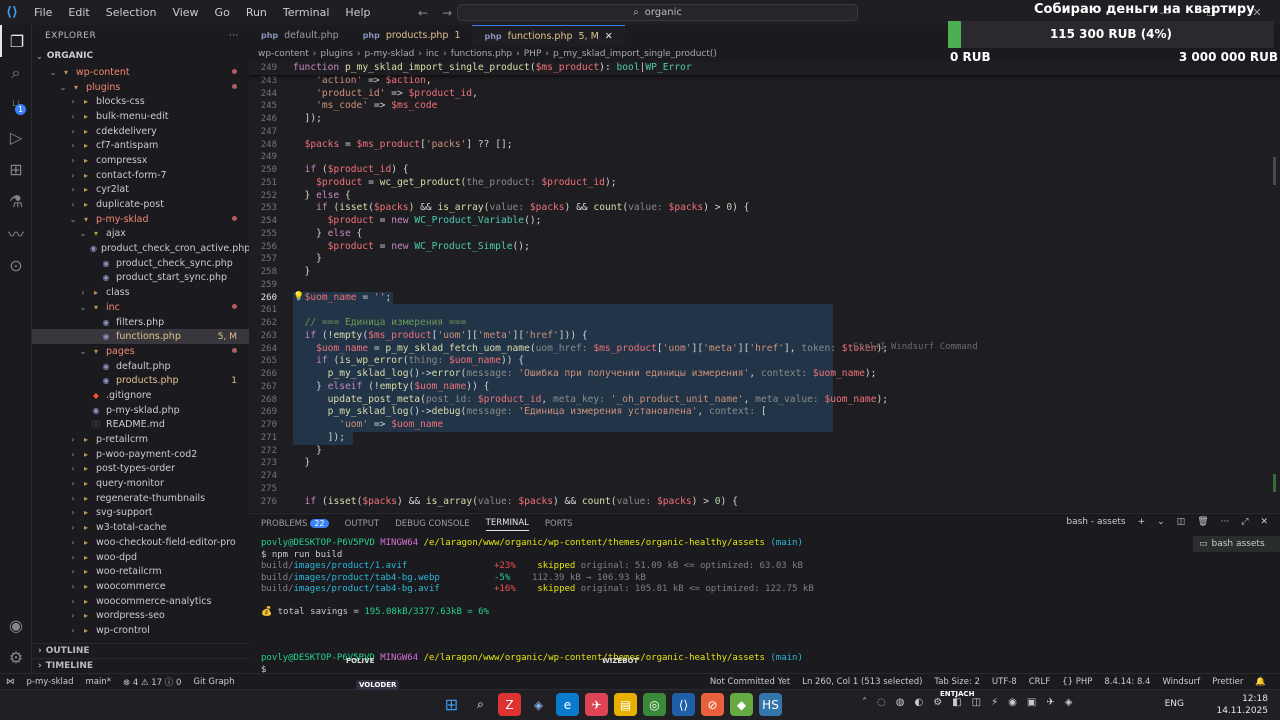  What do you see at coordinates (43, 12) in the screenshot?
I see `menu-file: File` at bounding box center [43, 12].